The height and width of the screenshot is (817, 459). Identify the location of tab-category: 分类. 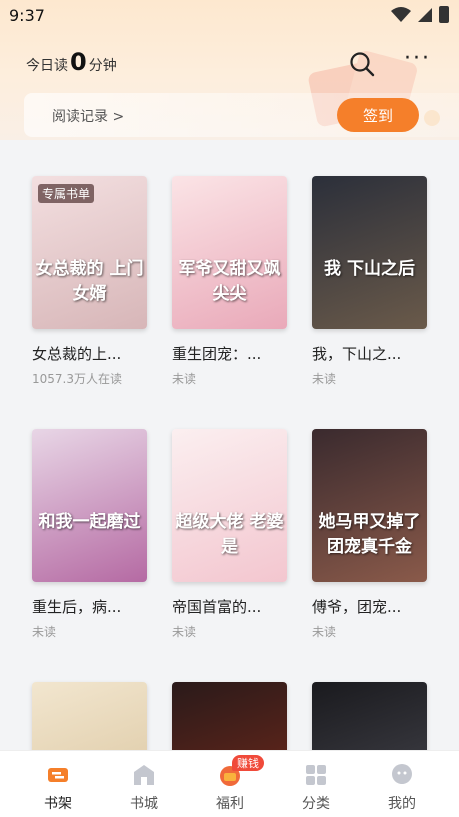
(316, 784).